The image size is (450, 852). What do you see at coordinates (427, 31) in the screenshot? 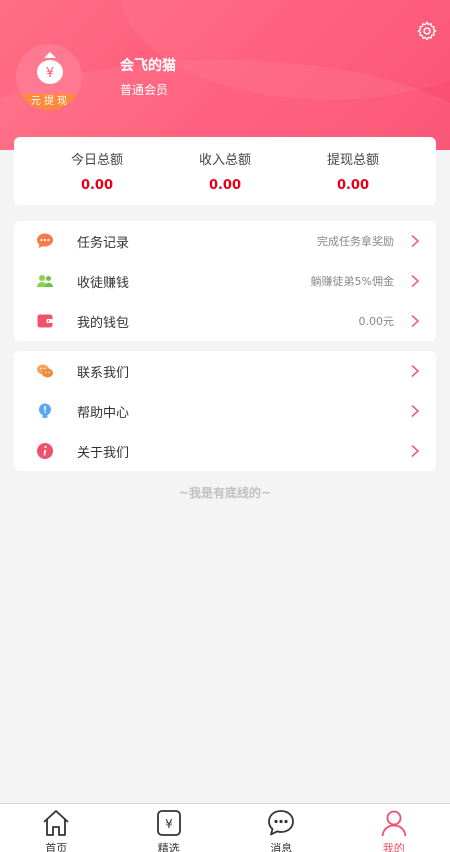
I see `gear-icon` at bounding box center [427, 31].